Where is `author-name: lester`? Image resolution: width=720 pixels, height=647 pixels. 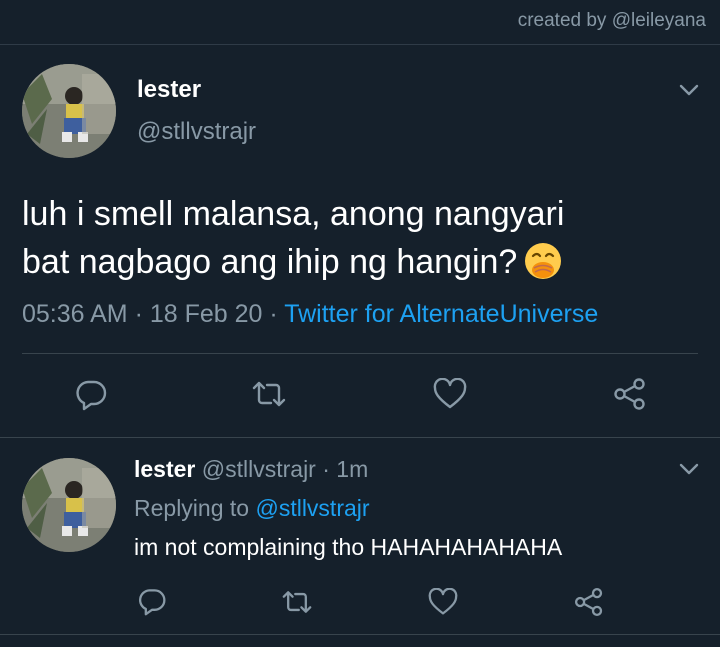
author-name: lester is located at coordinates (169, 90).